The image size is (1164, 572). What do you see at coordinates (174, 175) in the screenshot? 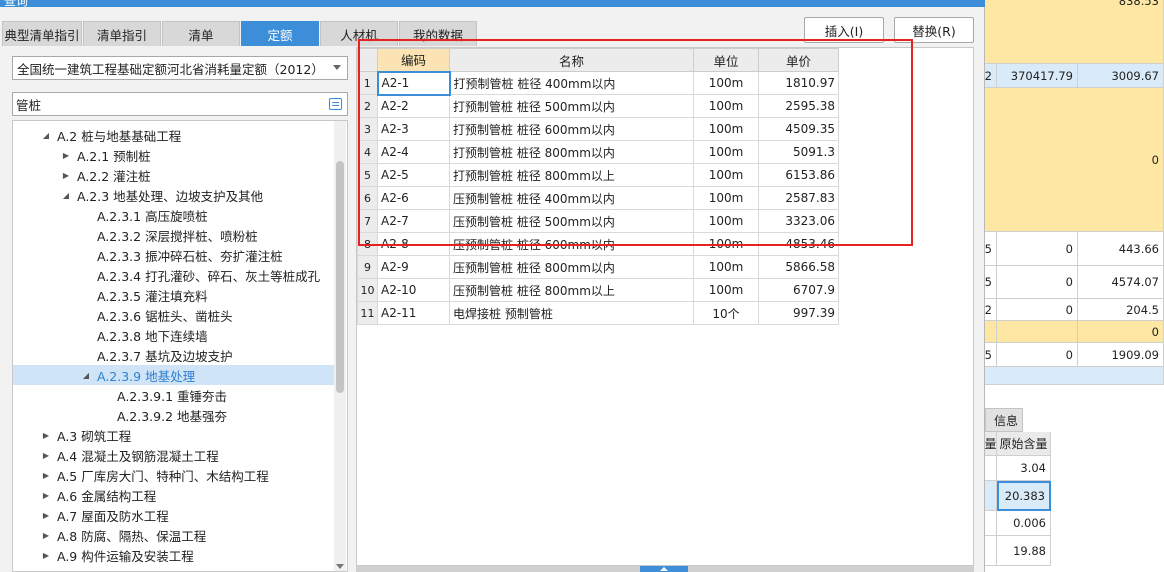
I see `tree-item: ▶ A.2.2 灌注桩` at bounding box center [174, 175].